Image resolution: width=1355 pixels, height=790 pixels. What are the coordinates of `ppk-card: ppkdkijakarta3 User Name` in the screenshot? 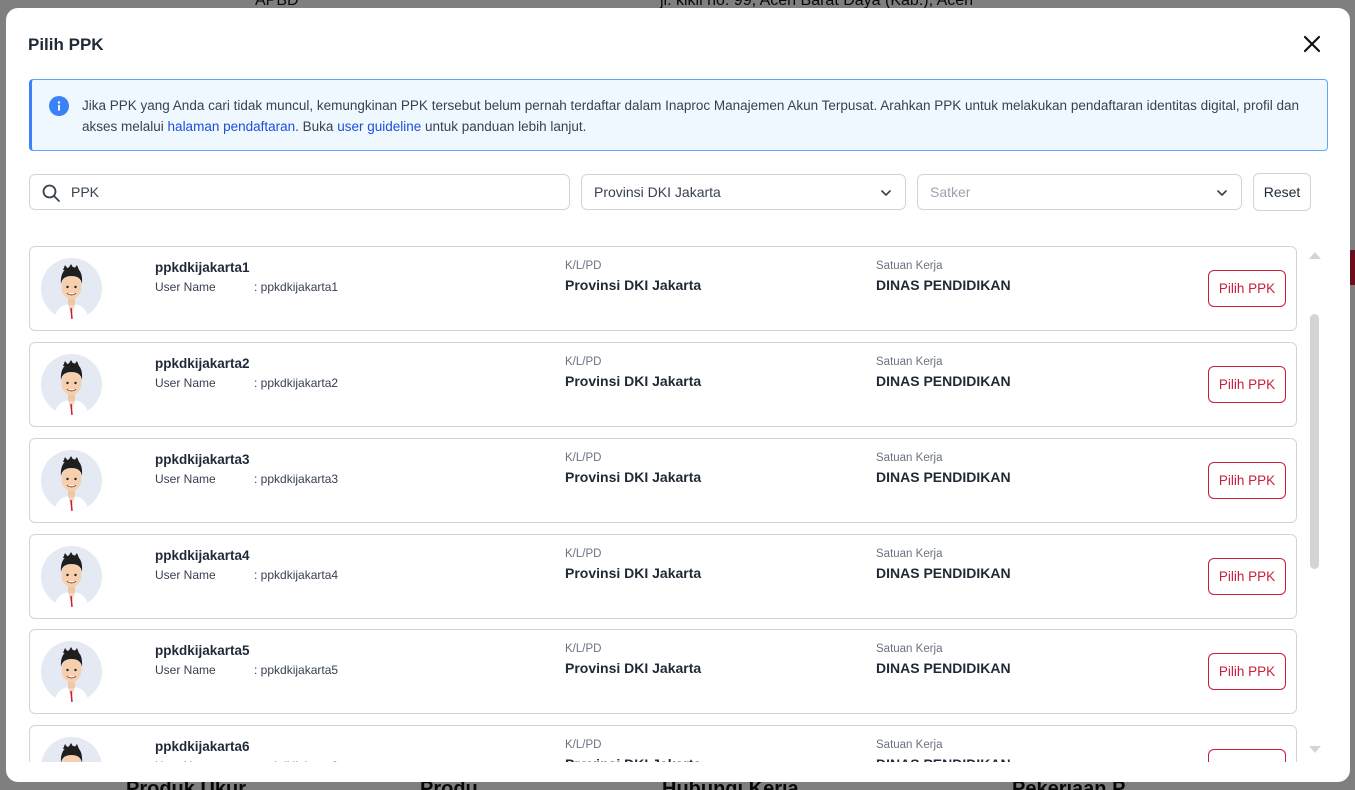 It's located at (663, 480).